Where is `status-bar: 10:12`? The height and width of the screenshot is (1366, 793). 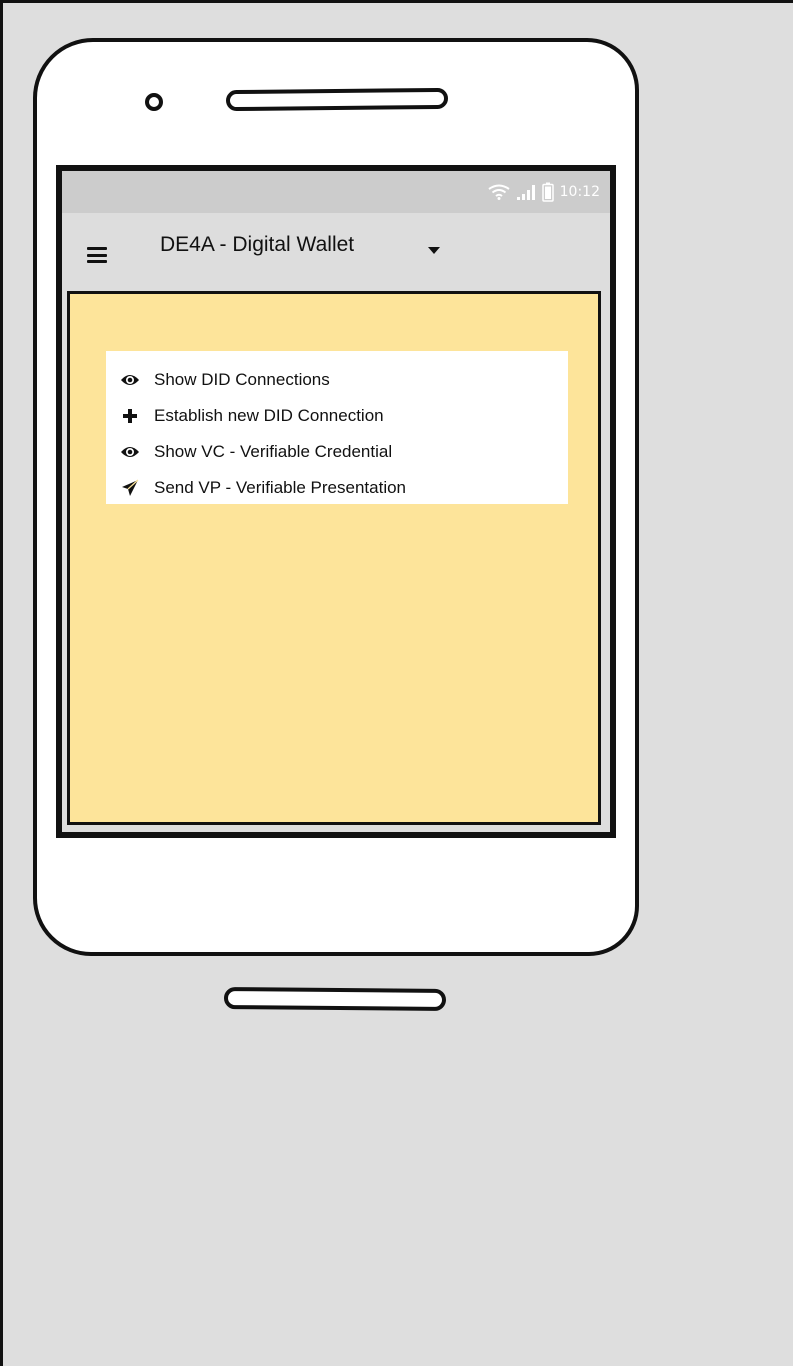
status-bar: 10:12 is located at coordinates (336, 192).